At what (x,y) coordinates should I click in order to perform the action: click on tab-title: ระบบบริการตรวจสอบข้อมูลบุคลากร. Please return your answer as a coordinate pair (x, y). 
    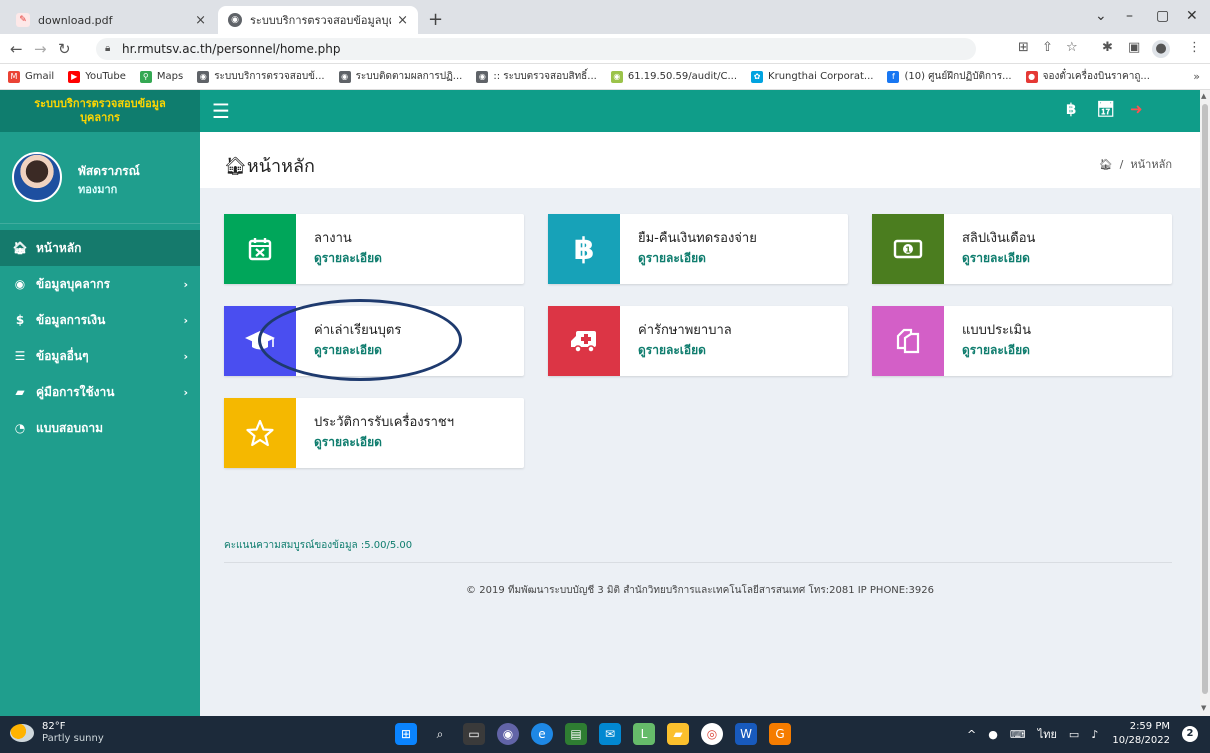
    Looking at the image, I should click on (320, 20).